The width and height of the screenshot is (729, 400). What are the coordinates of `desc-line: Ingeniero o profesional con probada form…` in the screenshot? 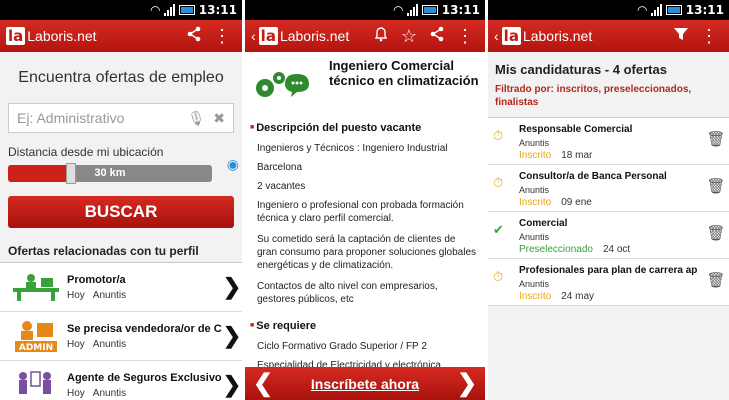 It's located at (360, 212).